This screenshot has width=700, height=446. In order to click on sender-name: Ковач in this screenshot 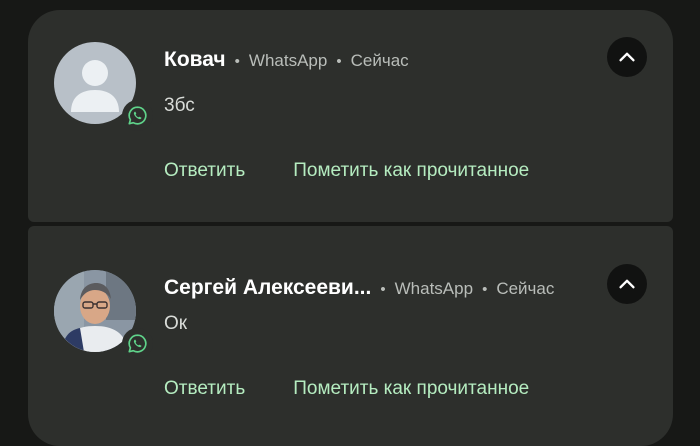, I will do `click(195, 59)`.